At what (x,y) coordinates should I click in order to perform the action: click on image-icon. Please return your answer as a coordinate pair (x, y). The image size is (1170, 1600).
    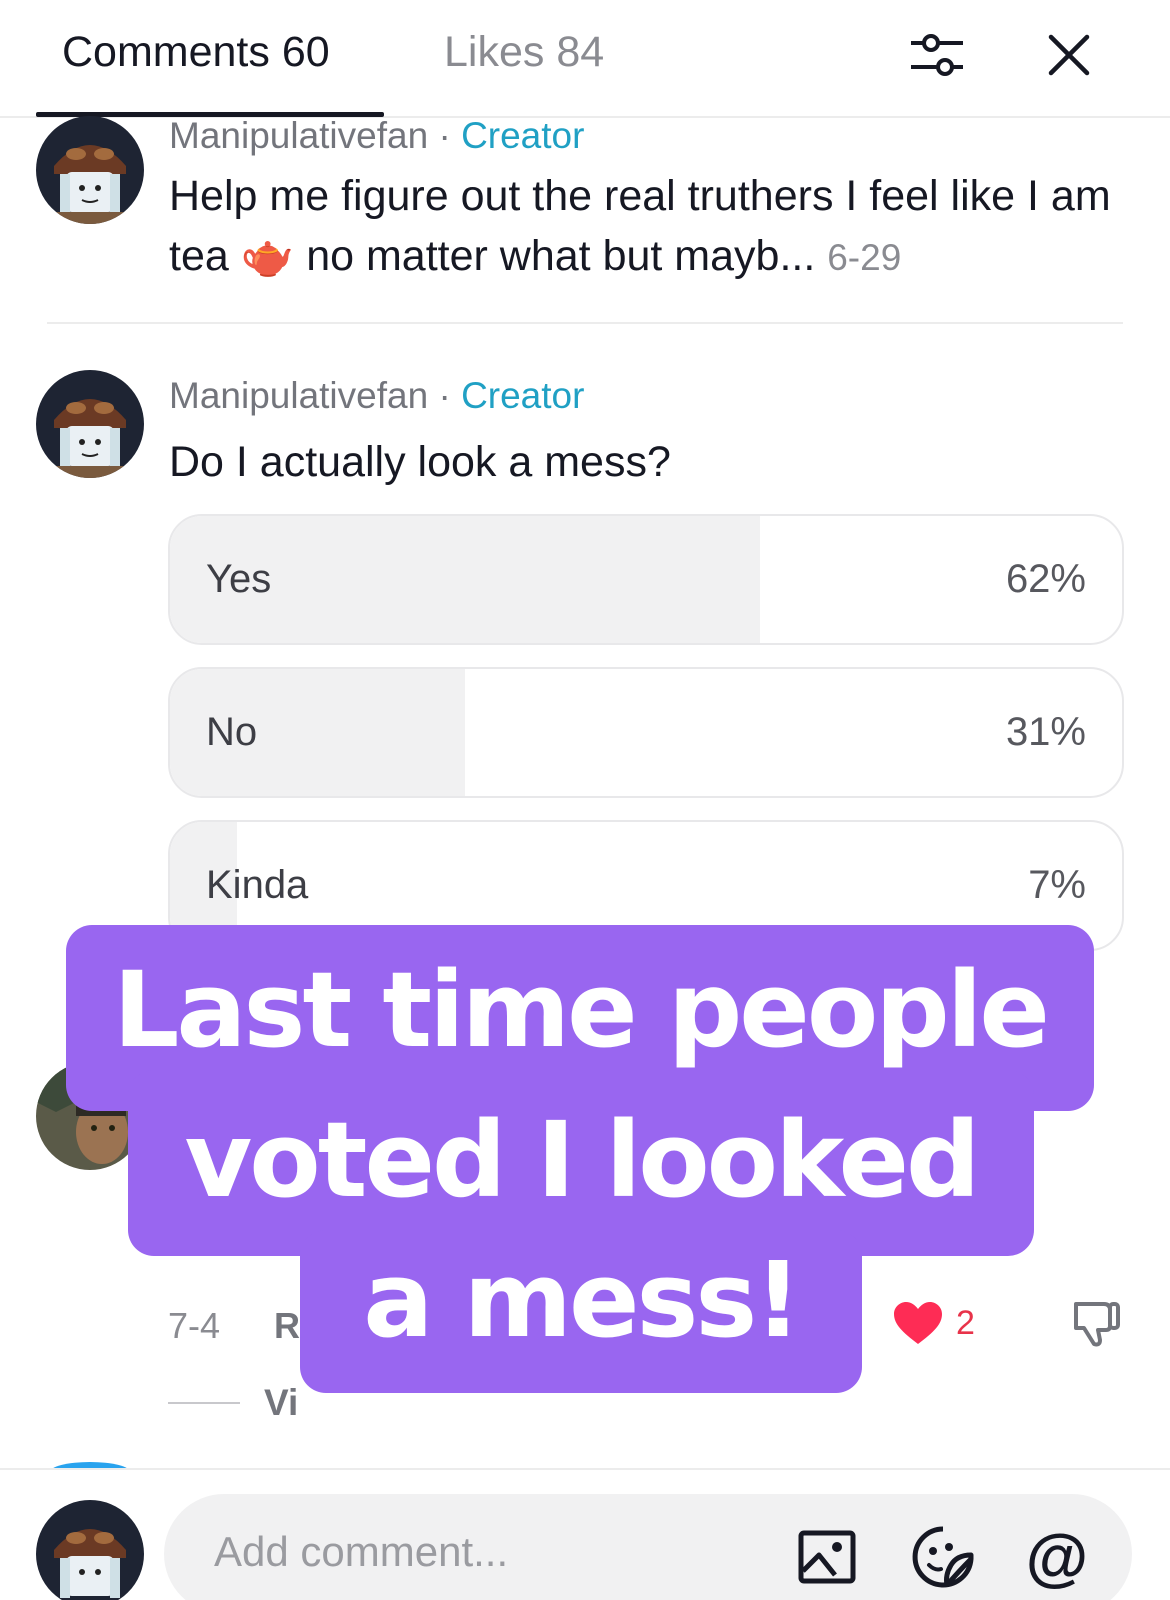
    Looking at the image, I should click on (827, 1557).